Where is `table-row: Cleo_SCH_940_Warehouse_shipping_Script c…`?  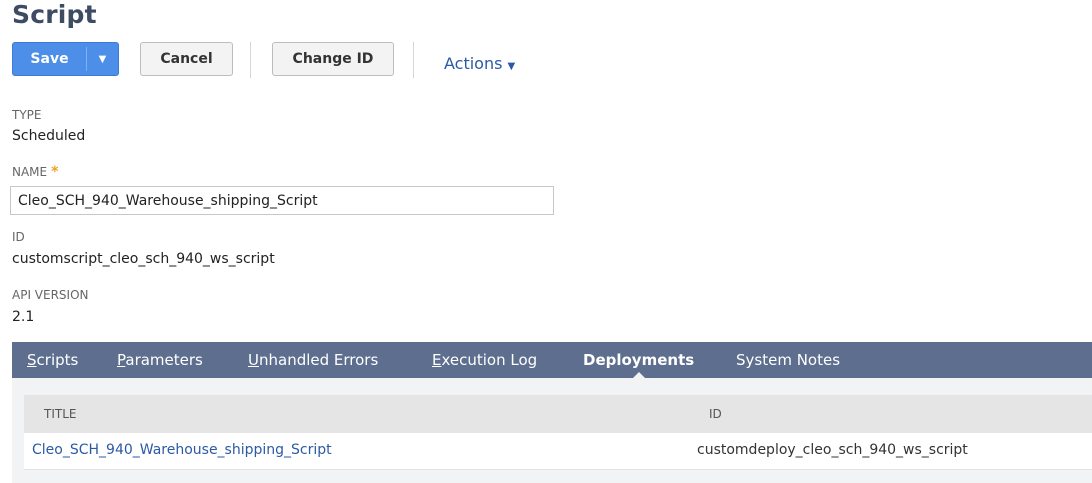
table-row: Cleo_SCH_940_Warehouse_shipping_Script c… is located at coordinates (558, 451).